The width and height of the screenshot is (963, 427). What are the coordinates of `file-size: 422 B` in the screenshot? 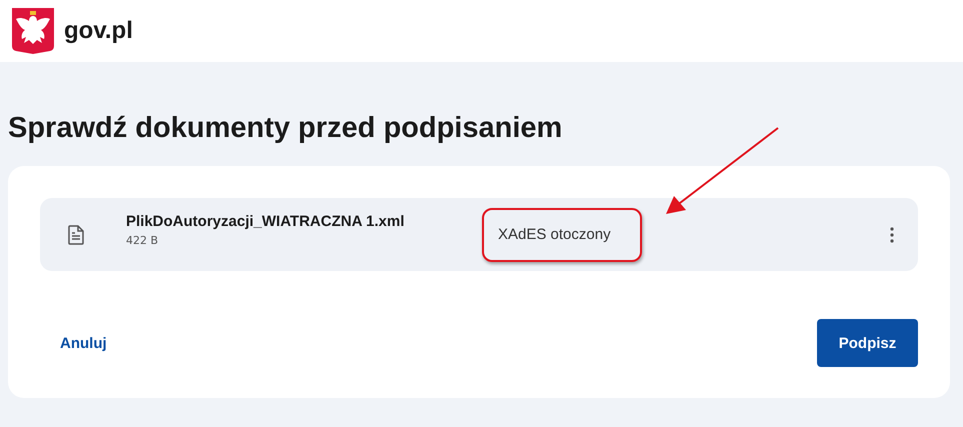 It's located at (143, 240).